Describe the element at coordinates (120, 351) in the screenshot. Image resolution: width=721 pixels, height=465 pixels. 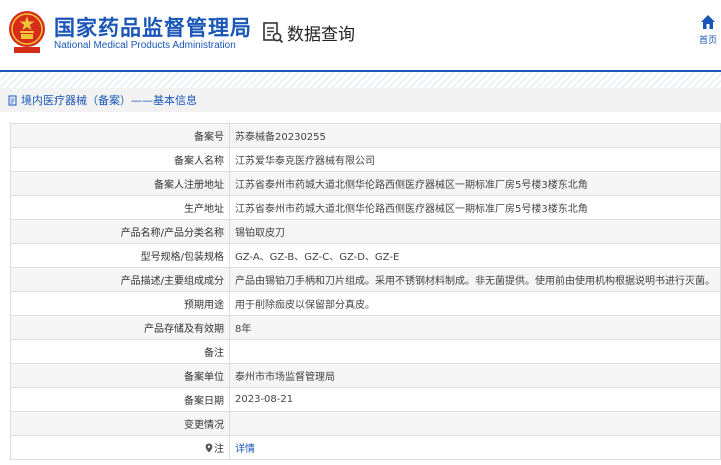
I see `row-label-cell: 备注` at that location.